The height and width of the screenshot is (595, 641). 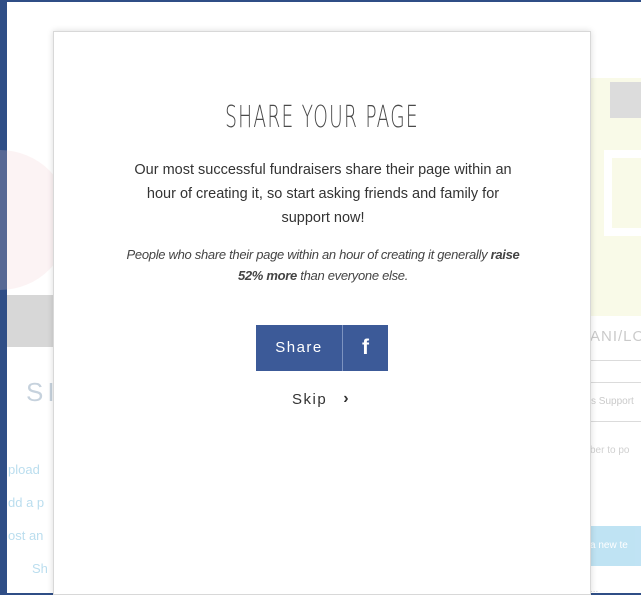 I want to click on background-link: pload, so click(x=24, y=469).